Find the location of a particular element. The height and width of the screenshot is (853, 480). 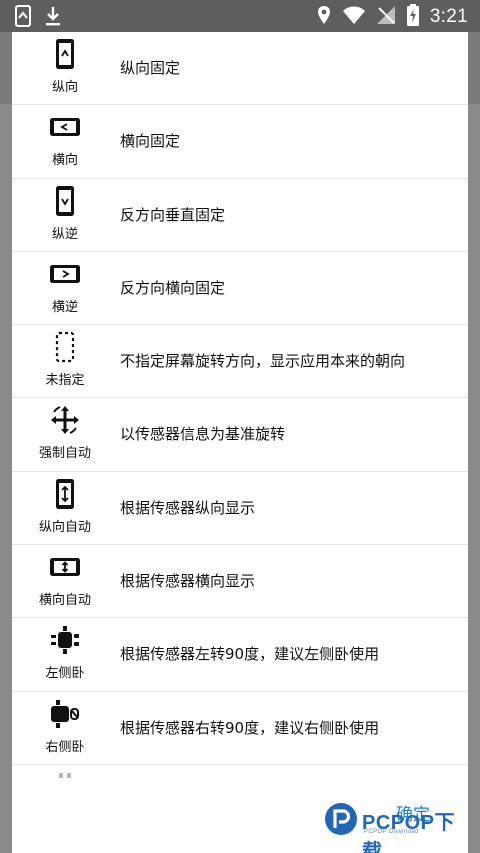

unspecified-icon is located at coordinates (65, 347).